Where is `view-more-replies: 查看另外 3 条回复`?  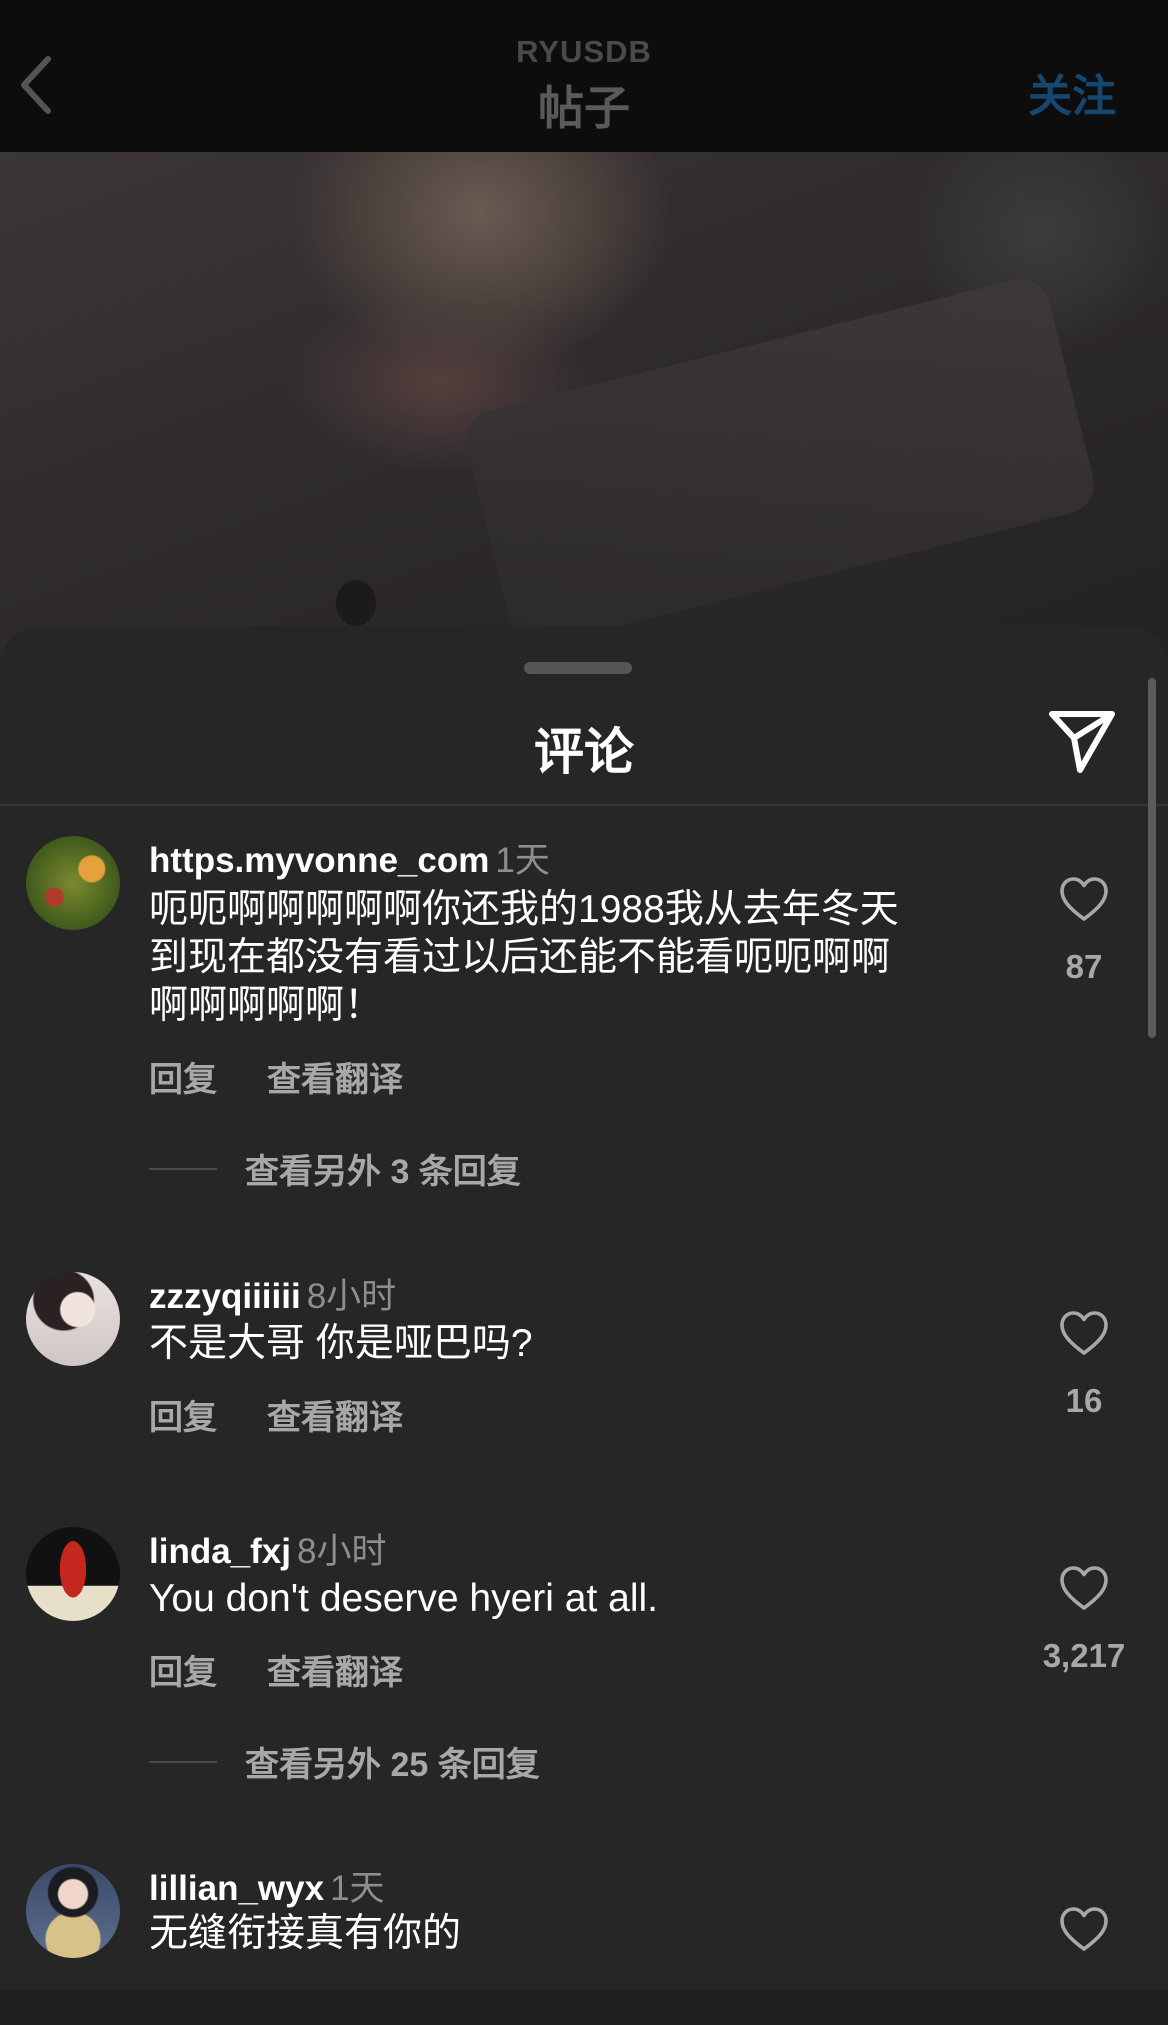 view-more-replies: 查看另外 3 条回复 is located at coordinates (335, 1168).